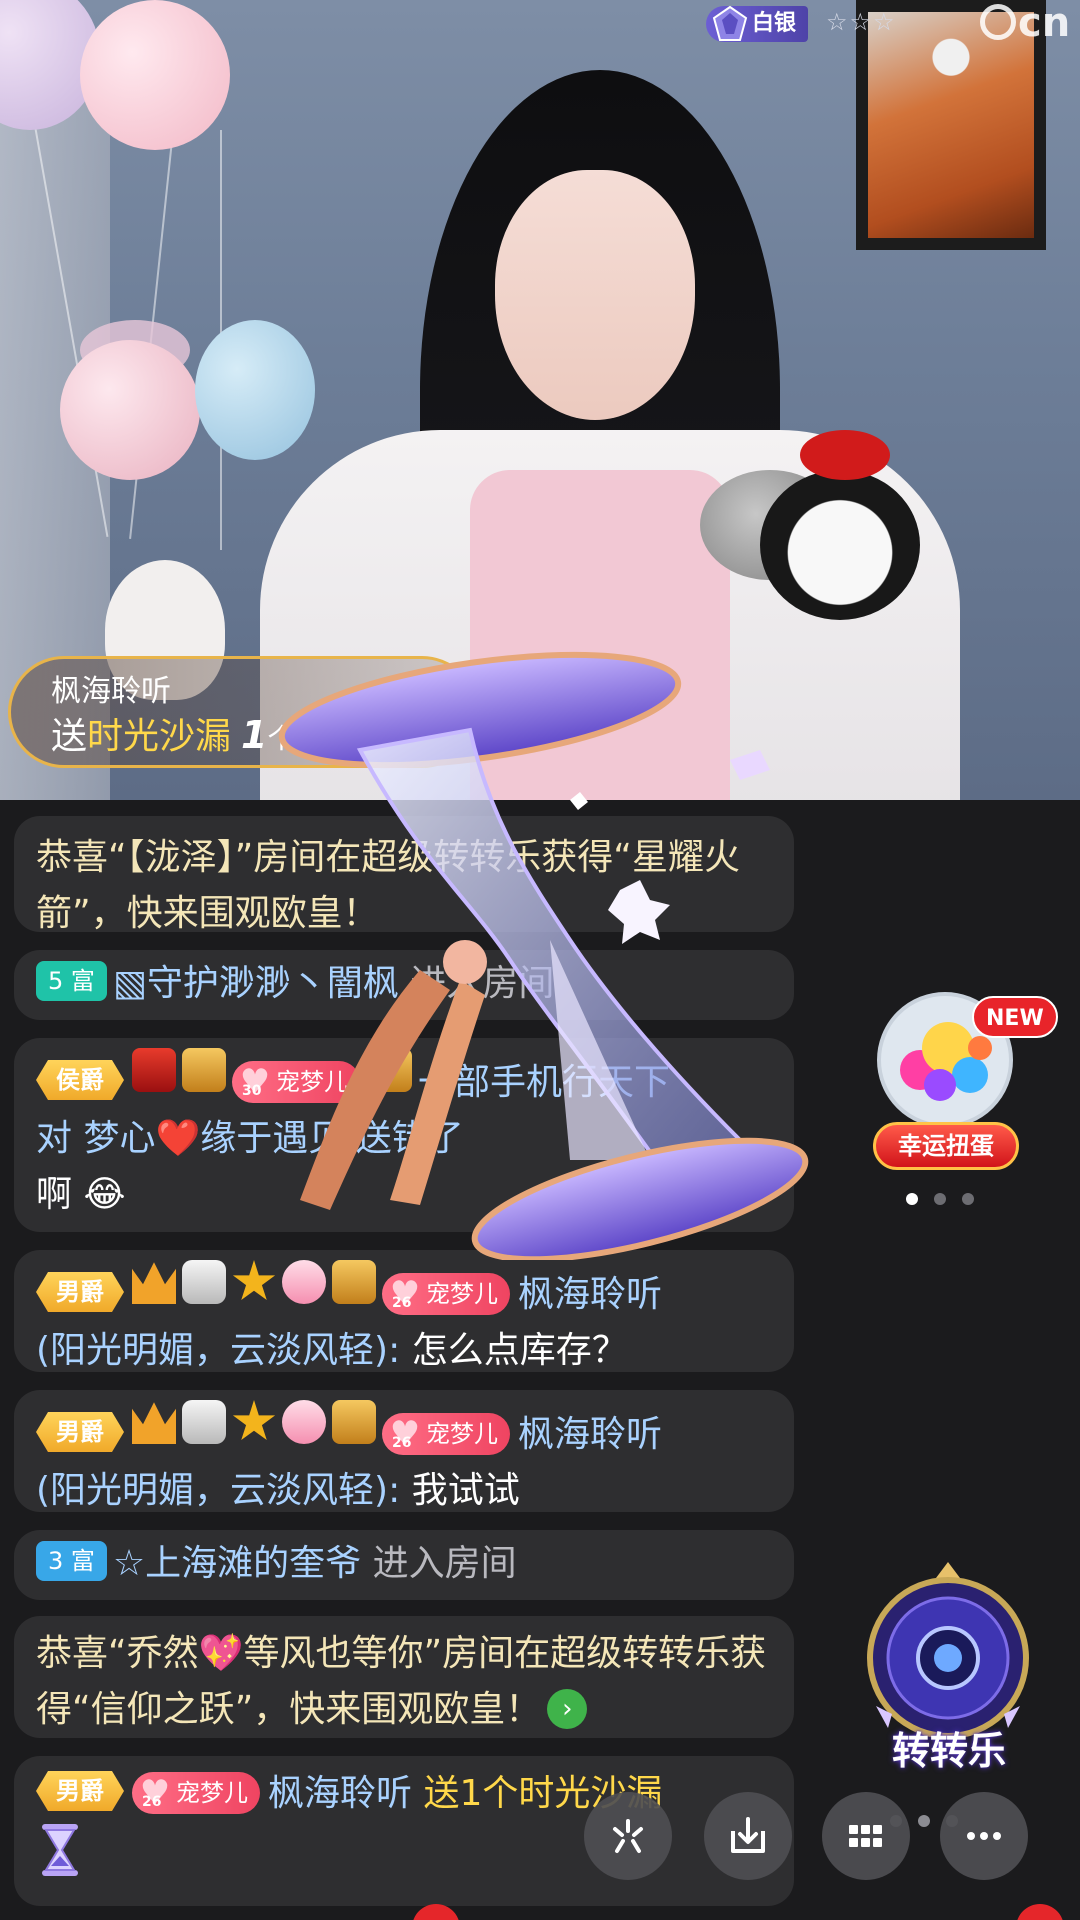  Describe the element at coordinates (404, 1677) in the screenshot. I see `chat-system-message: 恭喜“乔然💖等风也等你”房间在超级转转乐获得“信仰之跃”，快来围观欧皇！ ›` at that location.